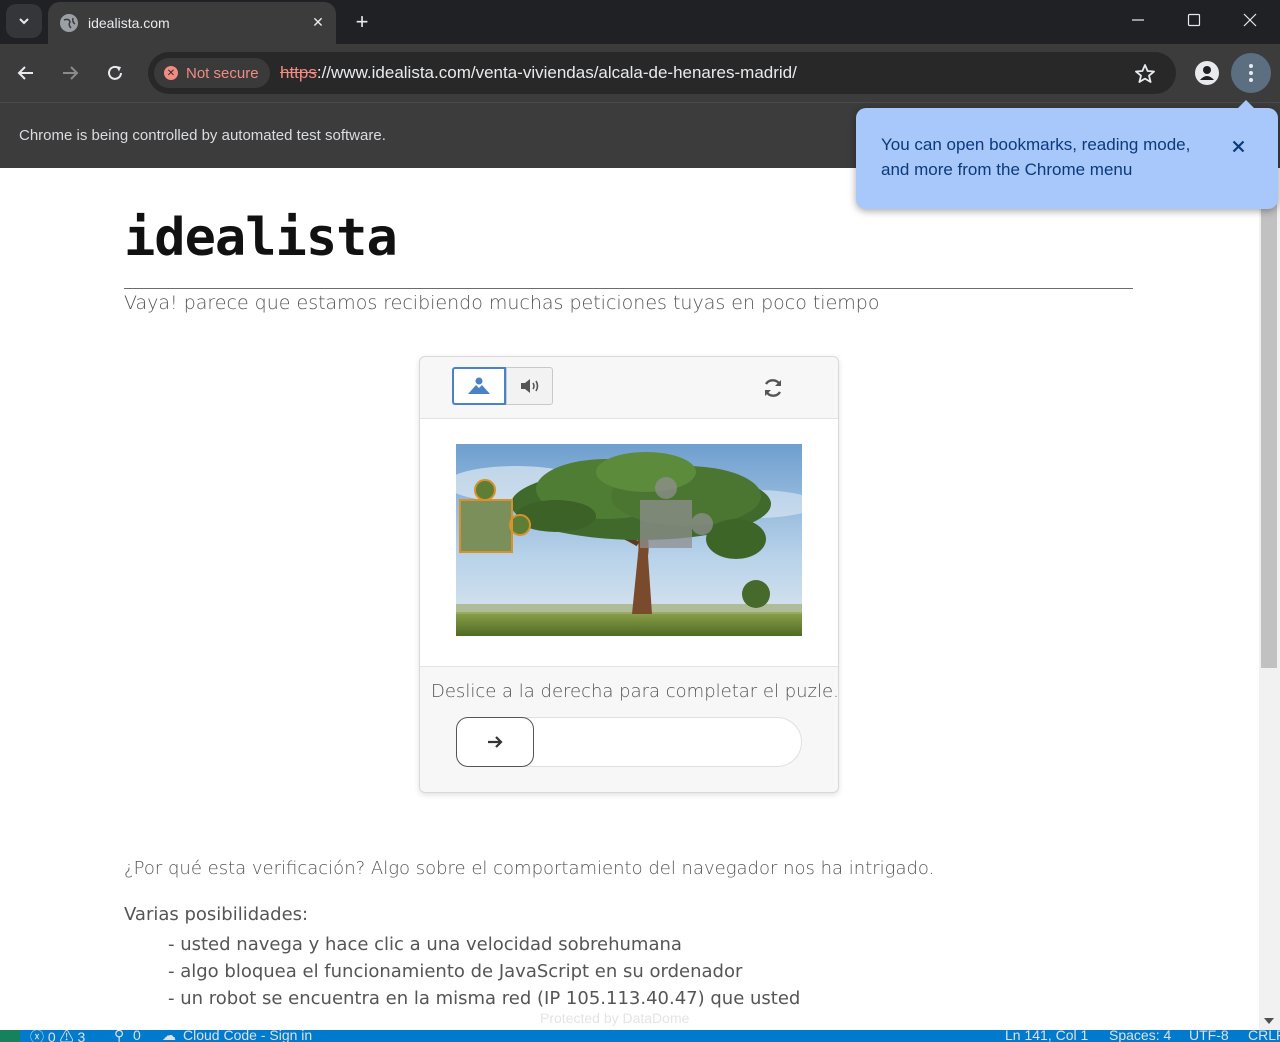 This screenshot has width=1280, height=1042. I want to click on person-icon, so click(1207, 73).